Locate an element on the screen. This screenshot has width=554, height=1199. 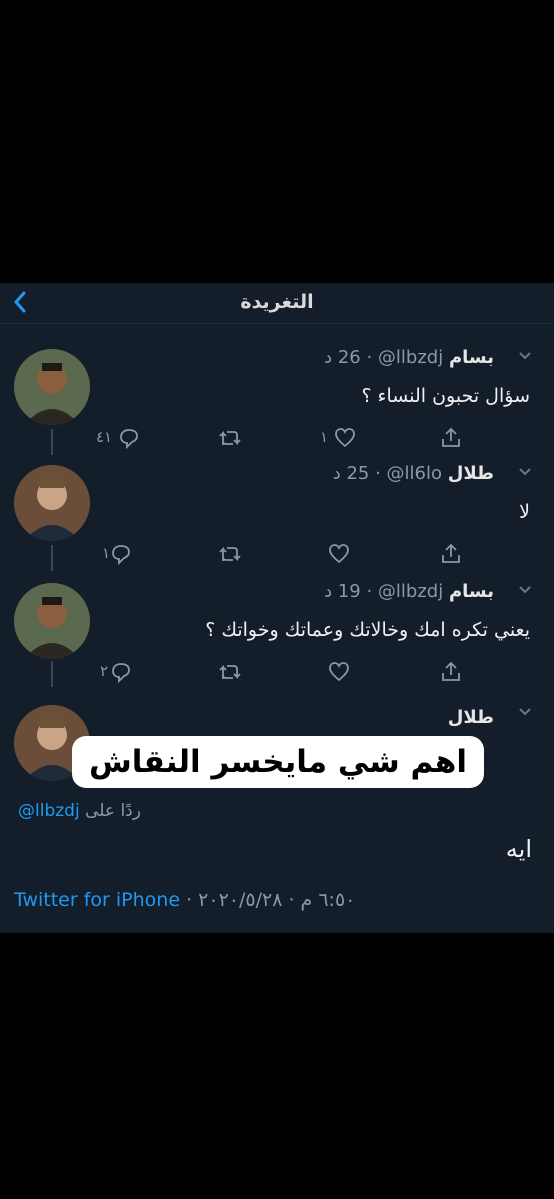
tweet-actions: ٢ is located at coordinates (291, 673).